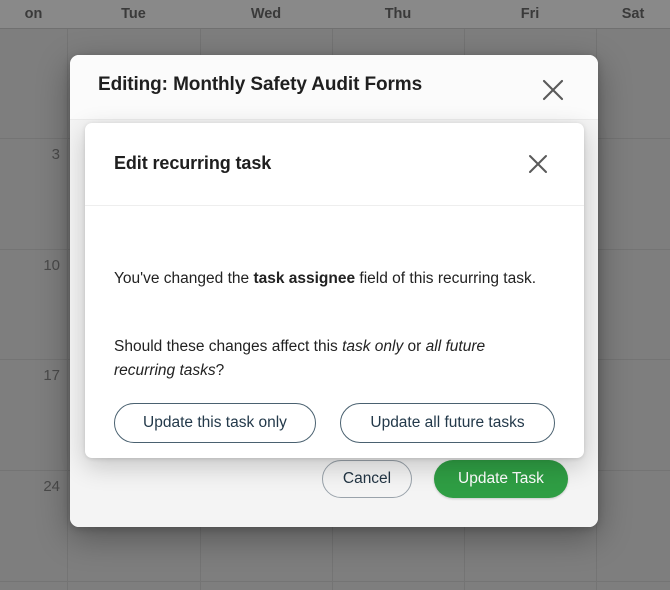 Image resolution: width=670 pixels, height=590 pixels. I want to click on edit-recurring-task-dialog-header: Edit recurring task, so click(334, 164).